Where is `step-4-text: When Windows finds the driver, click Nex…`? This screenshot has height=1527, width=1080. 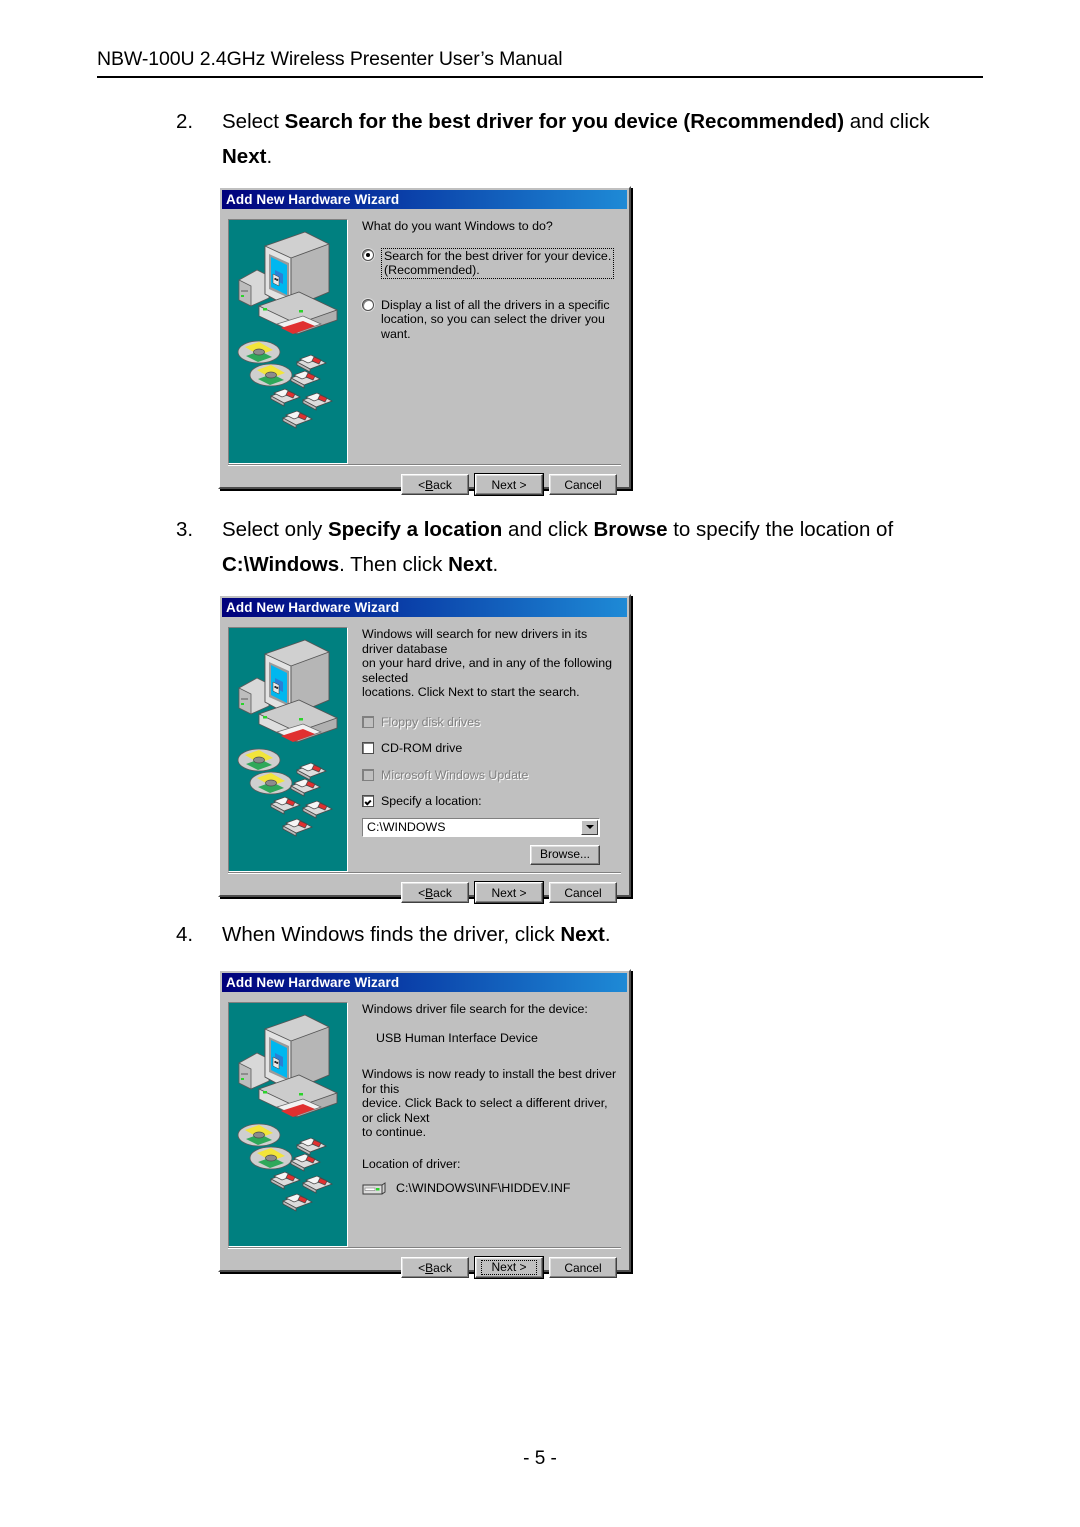
step-4-text: When Windows finds the driver, click Nex… is located at coordinates (416, 934).